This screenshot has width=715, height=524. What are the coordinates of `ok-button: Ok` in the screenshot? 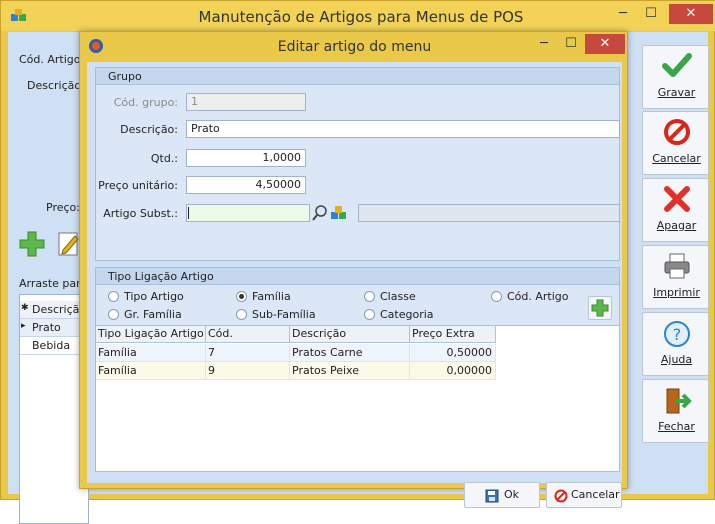 It's located at (502, 495).